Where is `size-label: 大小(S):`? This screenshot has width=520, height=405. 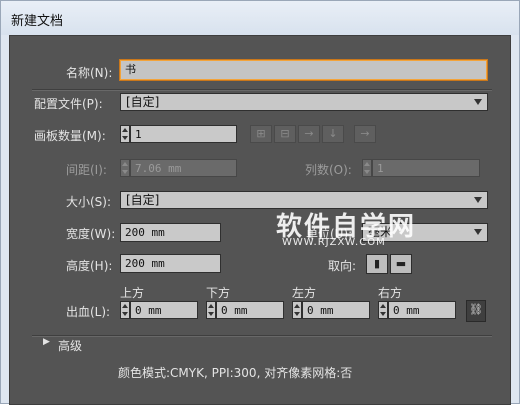
size-label: 大小(S): is located at coordinates (89, 202).